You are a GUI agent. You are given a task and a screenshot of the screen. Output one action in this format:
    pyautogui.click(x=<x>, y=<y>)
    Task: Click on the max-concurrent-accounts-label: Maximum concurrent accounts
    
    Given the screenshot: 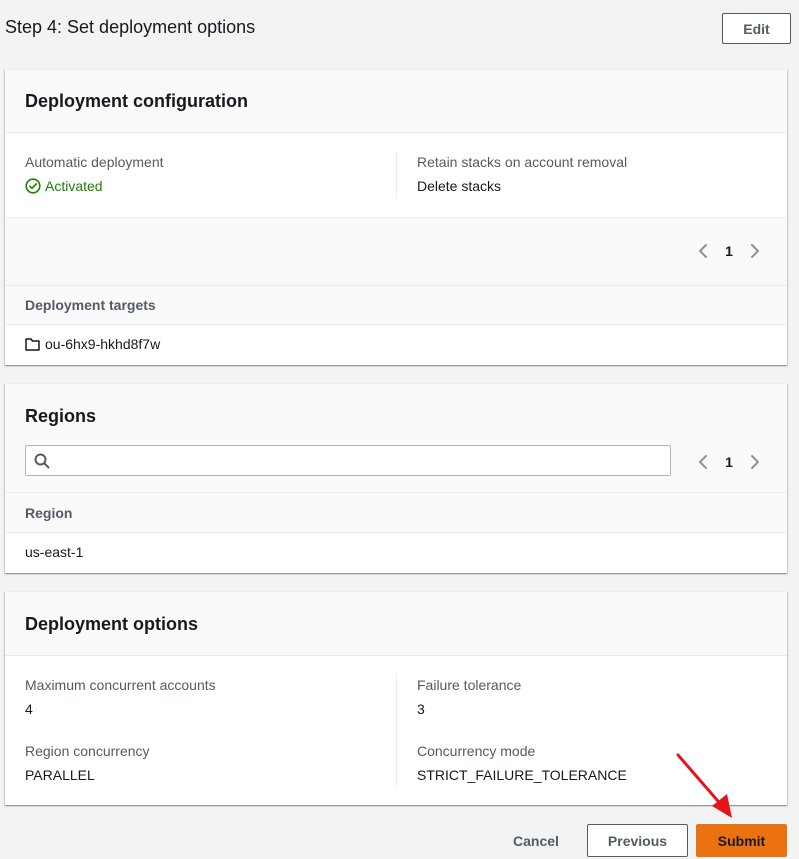 What is the action you would take?
    pyautogui.click(x=120, y=685)
    